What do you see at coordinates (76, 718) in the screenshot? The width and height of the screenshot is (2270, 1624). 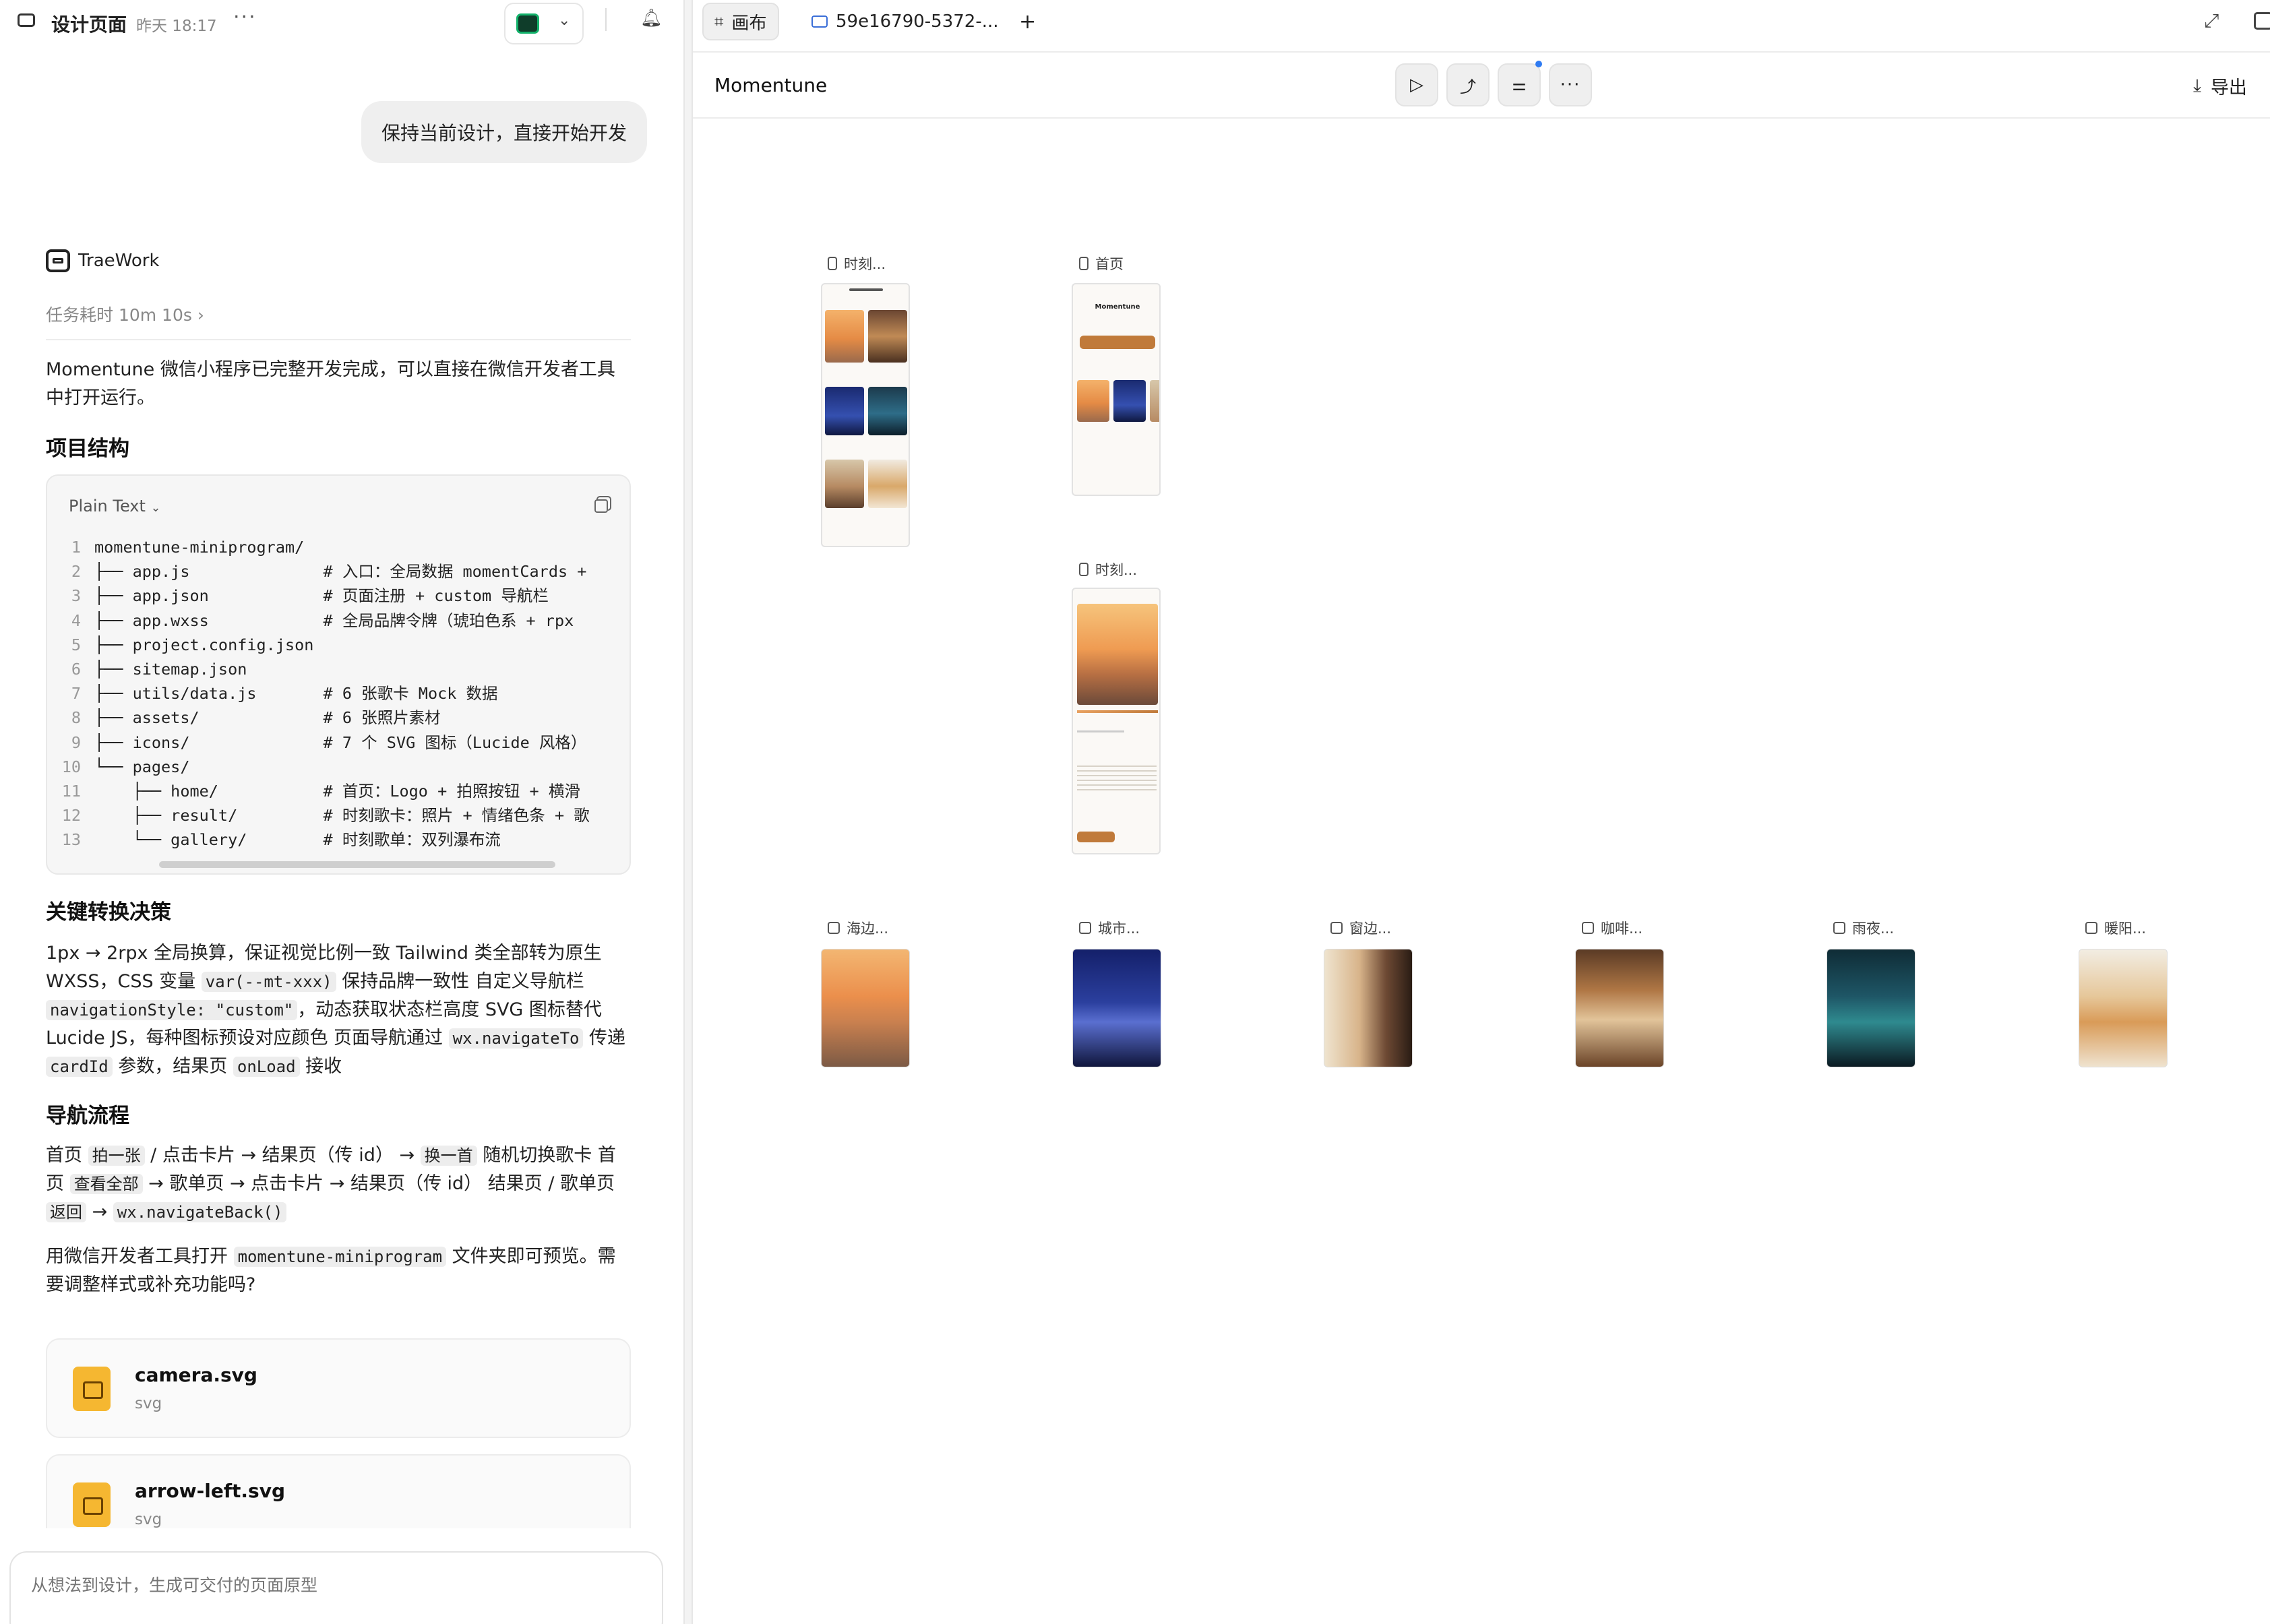 I see `line-number: 8` at bounding box center [76, 718].